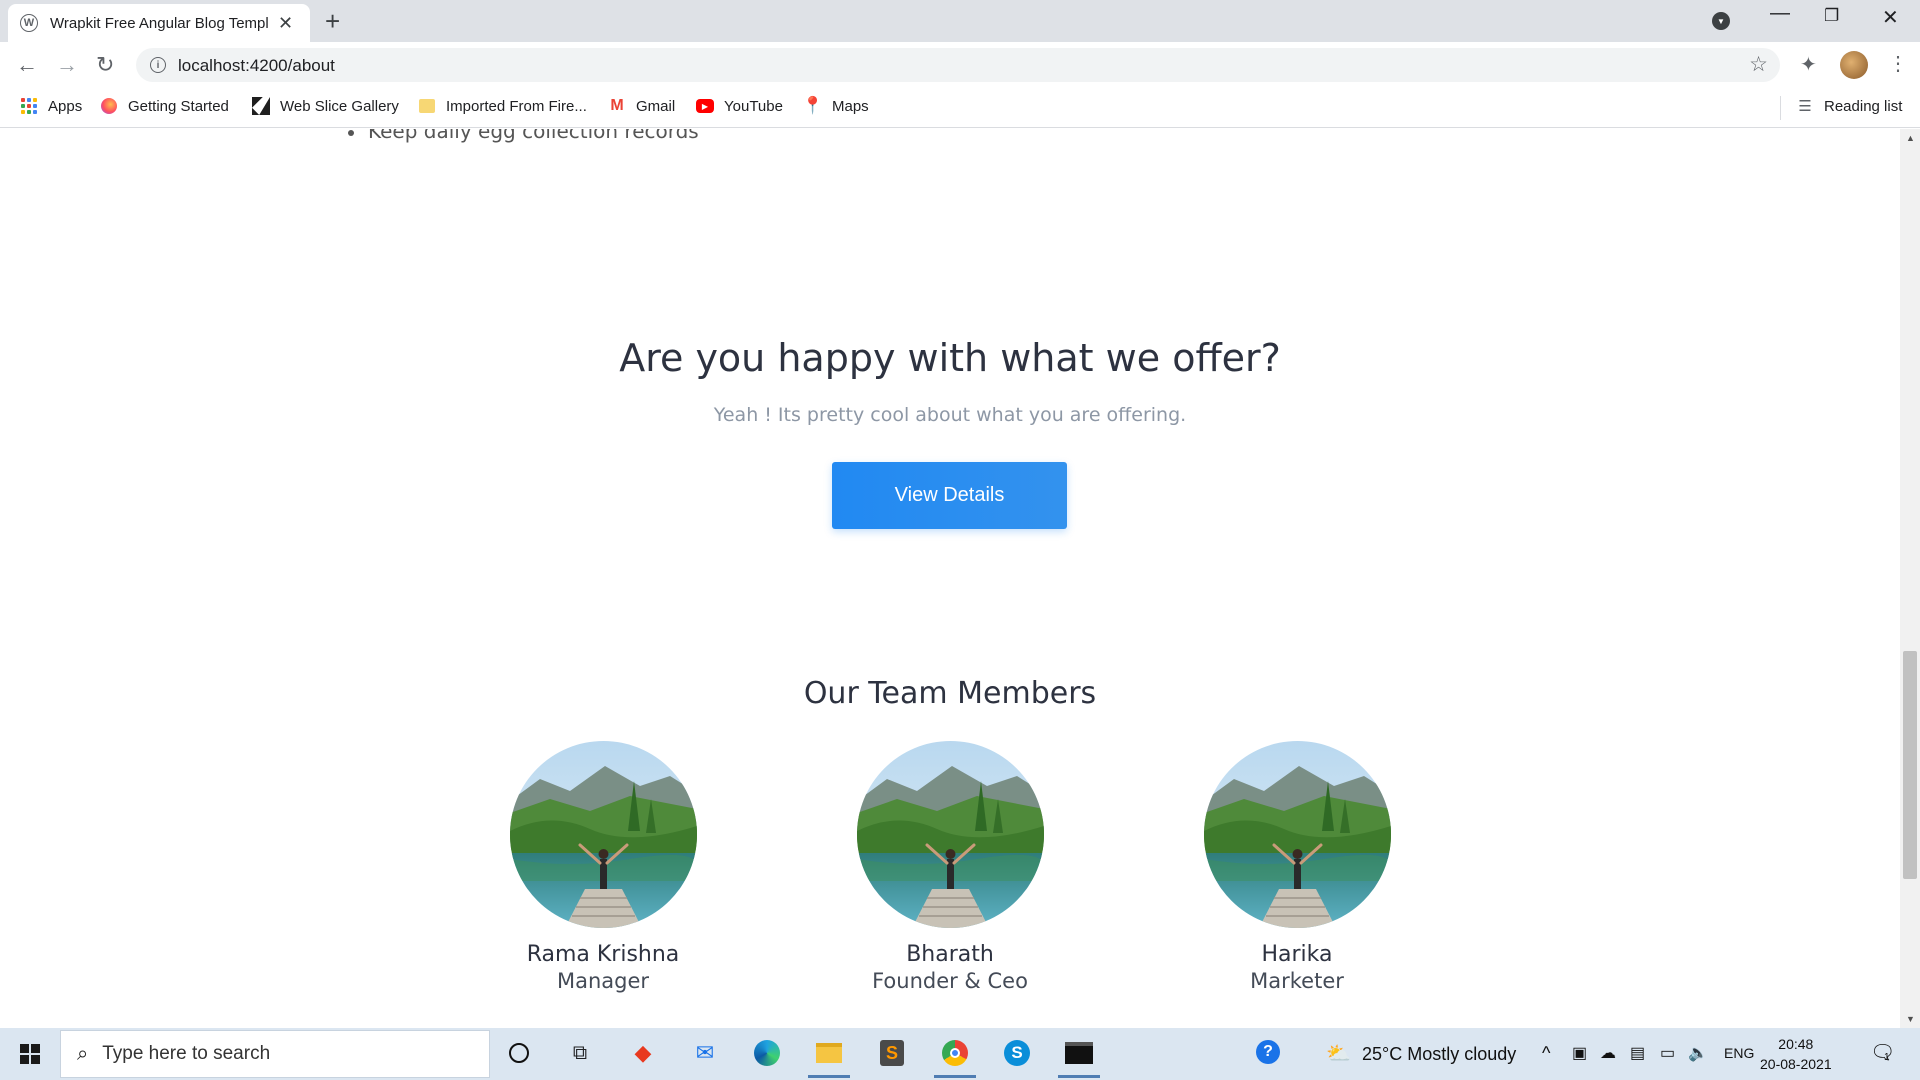 This screenshot has width=1920, height=1080. What do you see at coordinates (1910, 1019) in the screenshot?
I see `scroll-down-arrow-icon: ▼` at bounding box center [1910, 1019].